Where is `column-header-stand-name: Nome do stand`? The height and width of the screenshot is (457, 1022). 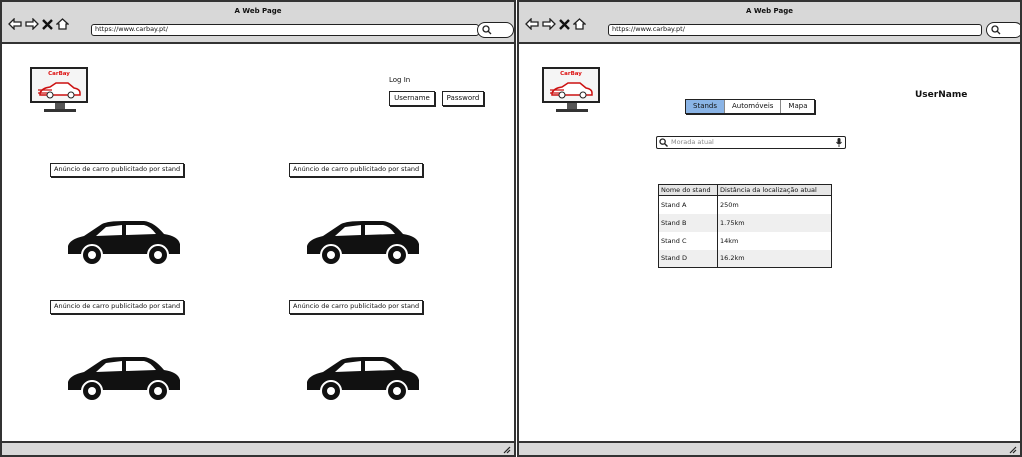
column-header-stand-name: Nome do stand is located at coordinates (688, 190).